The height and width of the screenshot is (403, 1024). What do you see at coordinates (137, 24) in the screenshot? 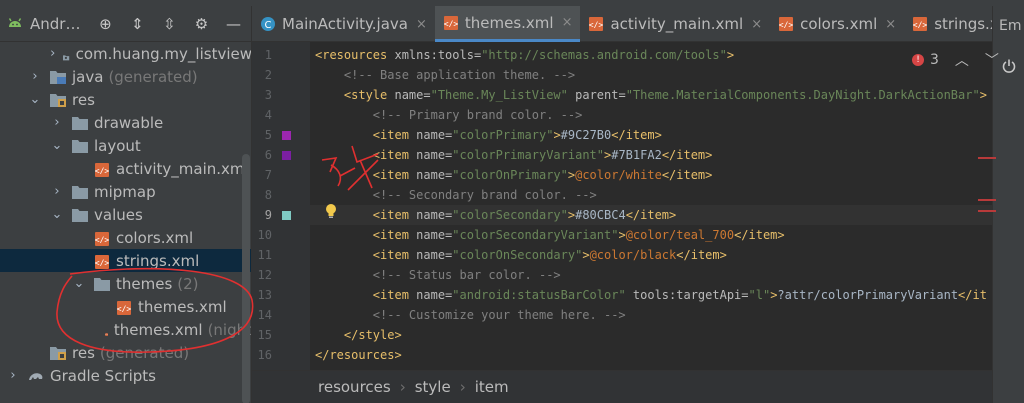
I see `collapse-icon: ⇕` at bounding box center [137, 24].